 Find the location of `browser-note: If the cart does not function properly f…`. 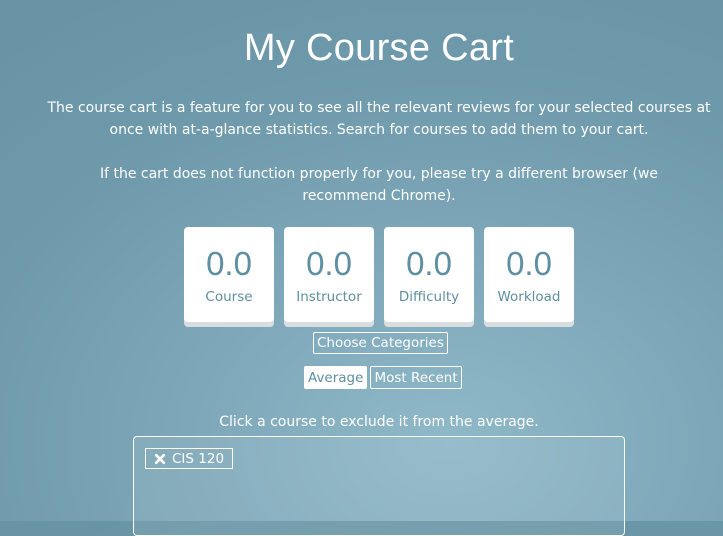

browser-note: If the cart does not function properly f… is located at coordinates (379, 185).